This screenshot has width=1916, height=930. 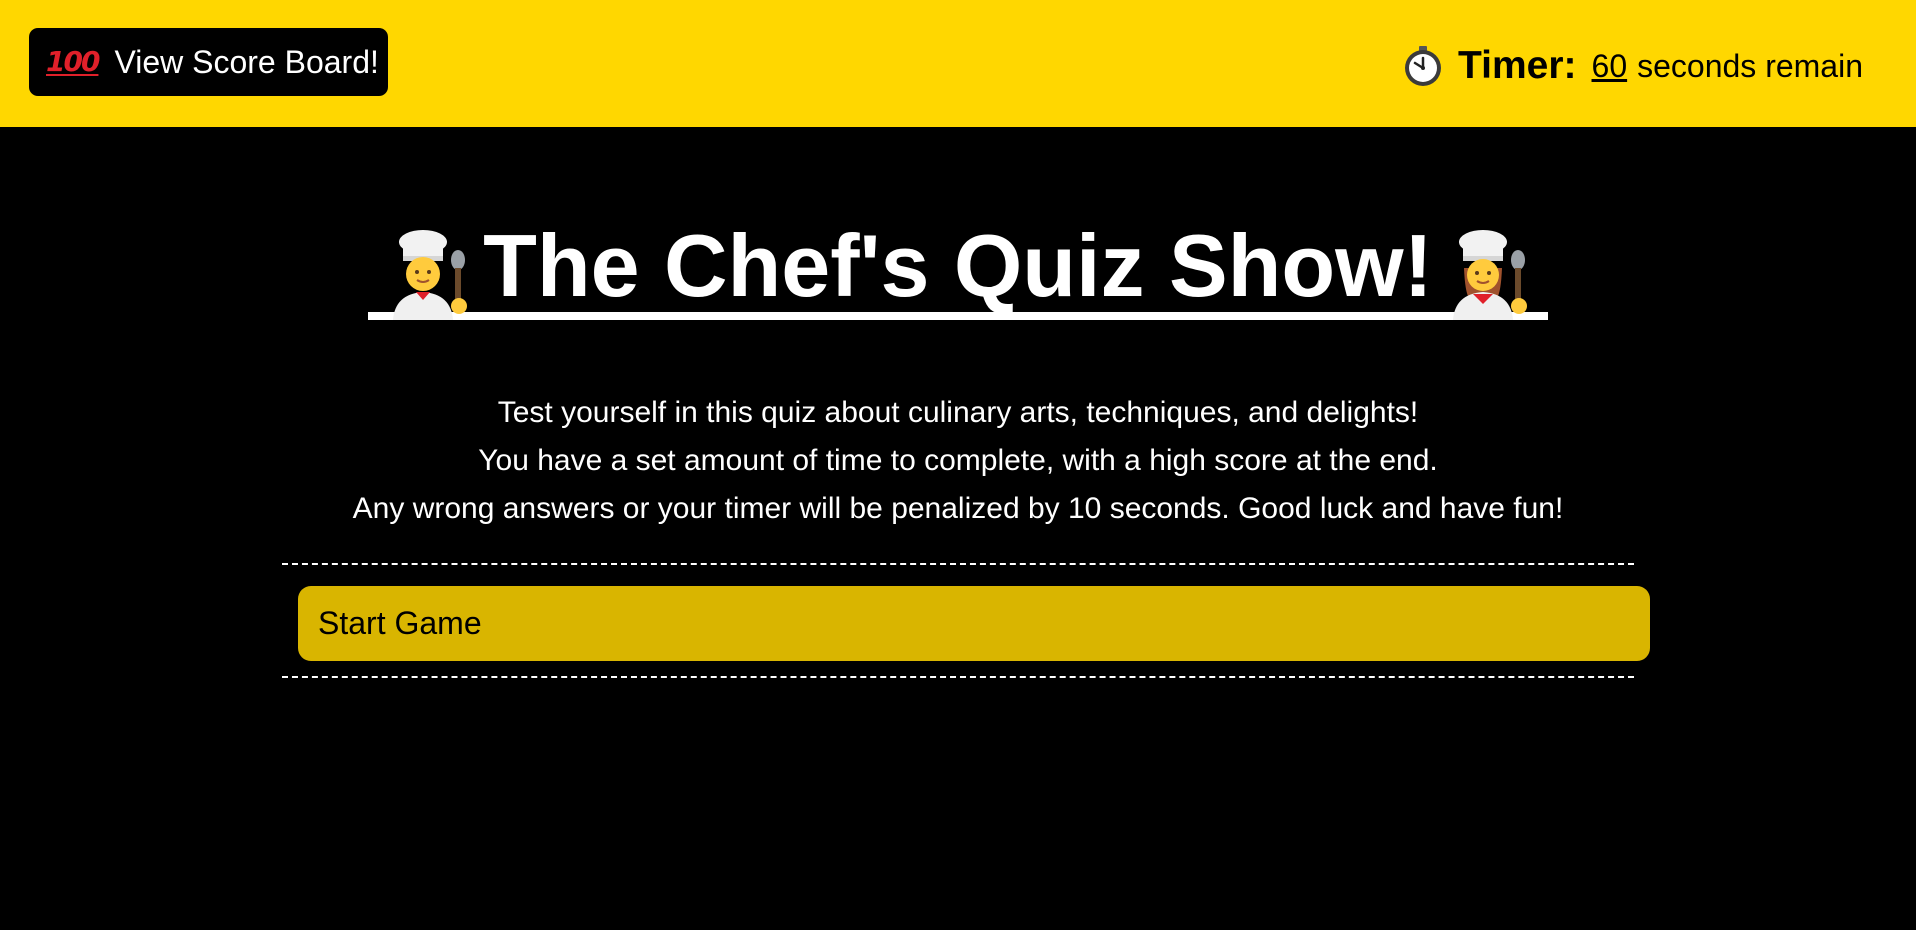 I want to click on timer-label: Timer:, so click(x=1517, y=65).